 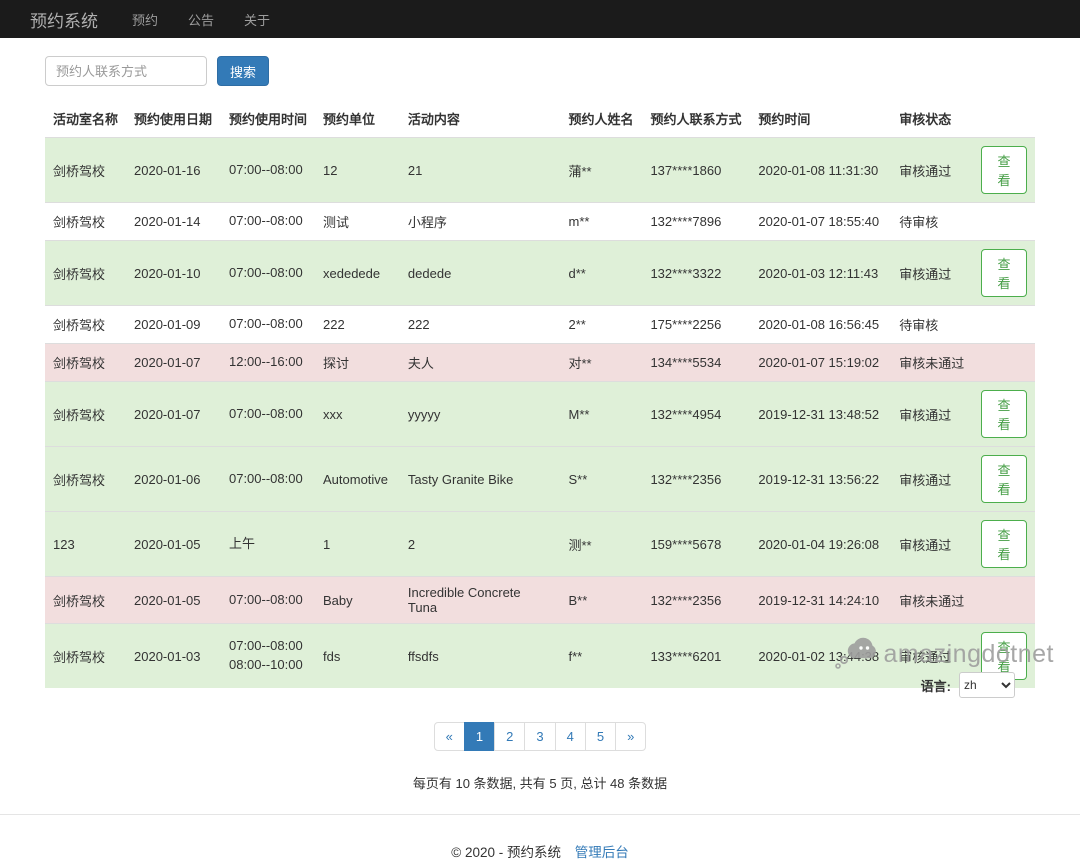 What do you see at coordinates (86, 544) in the screenshot?
I see `cell-room: 123` at bounding box center [86, 544].